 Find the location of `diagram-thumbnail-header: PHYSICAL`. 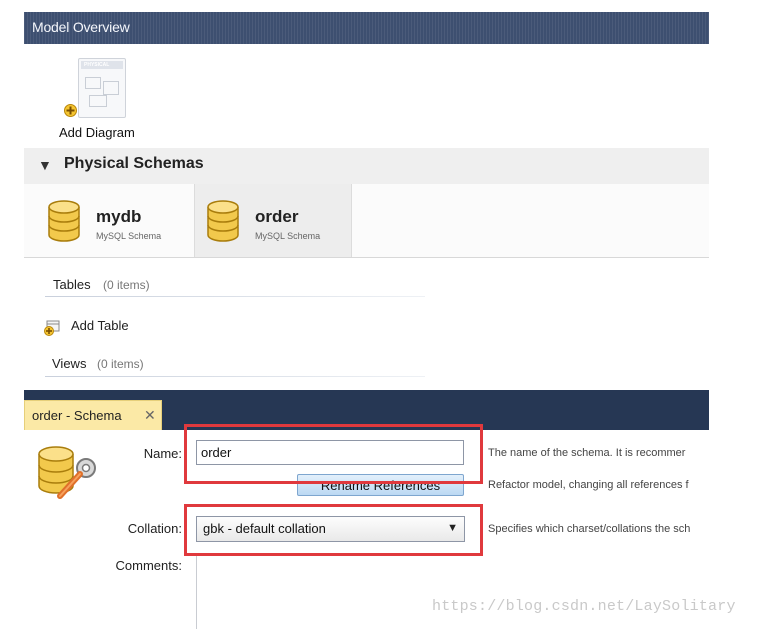

diagram-thumbnail-header: PHYSICAL is located at coordinates (102, 65).